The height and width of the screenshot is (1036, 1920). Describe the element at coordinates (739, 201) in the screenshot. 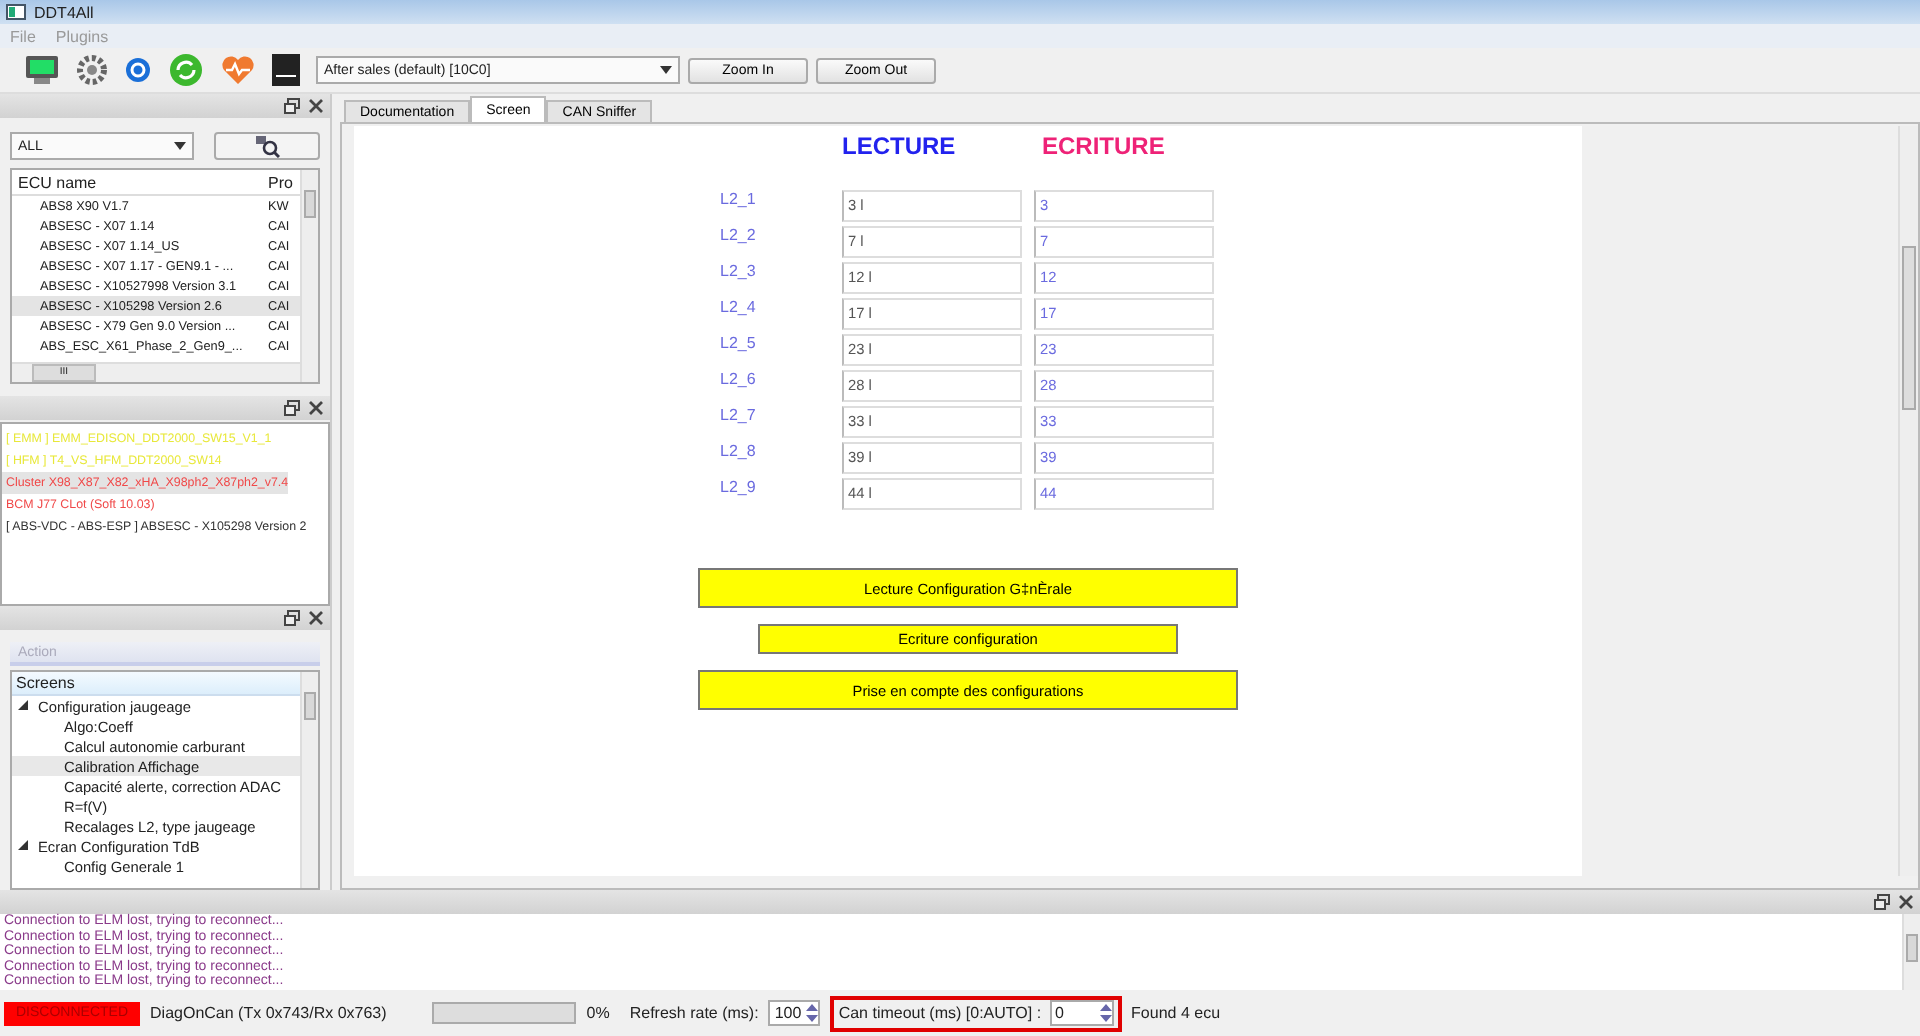

I see `field-label: L2_1` at that location.